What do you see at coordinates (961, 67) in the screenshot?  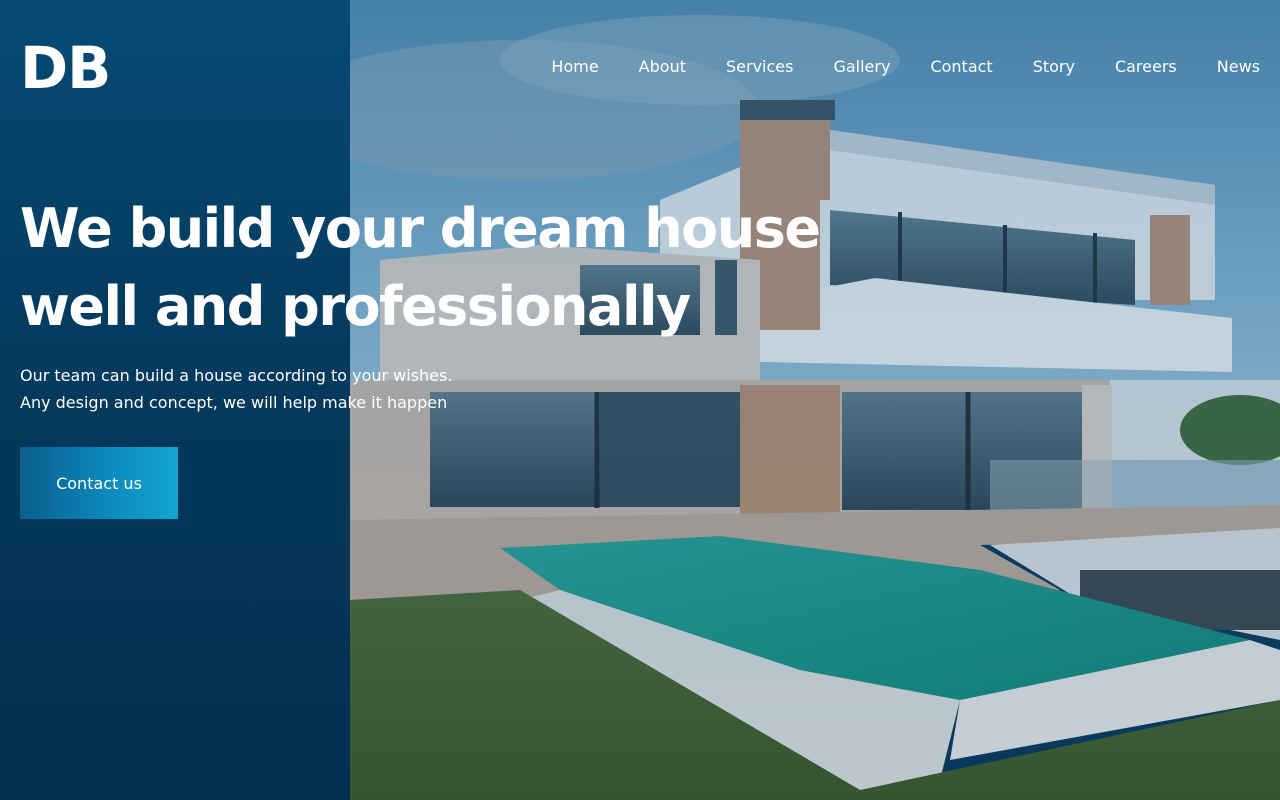 I see `nav-item-contact: Contact` at bounding box center [961, 67].